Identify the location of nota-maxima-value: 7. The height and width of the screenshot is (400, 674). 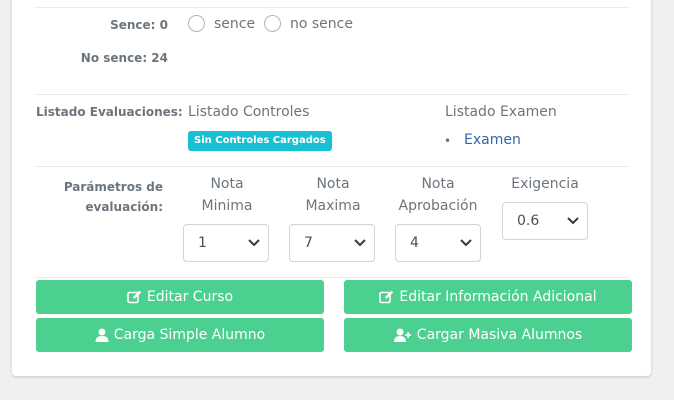
(308, 243).